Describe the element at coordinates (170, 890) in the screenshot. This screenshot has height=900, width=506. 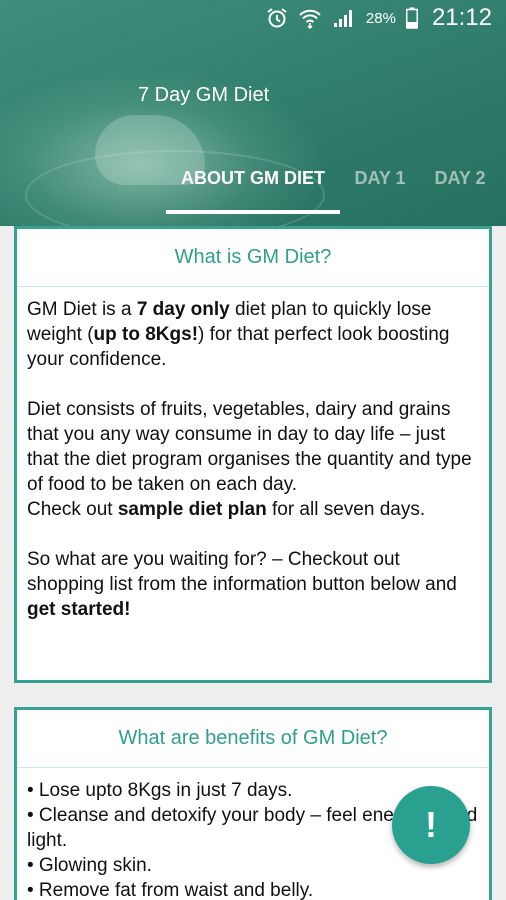
I see `benefit-item: • Remove fat from waist and belly.` at that location.